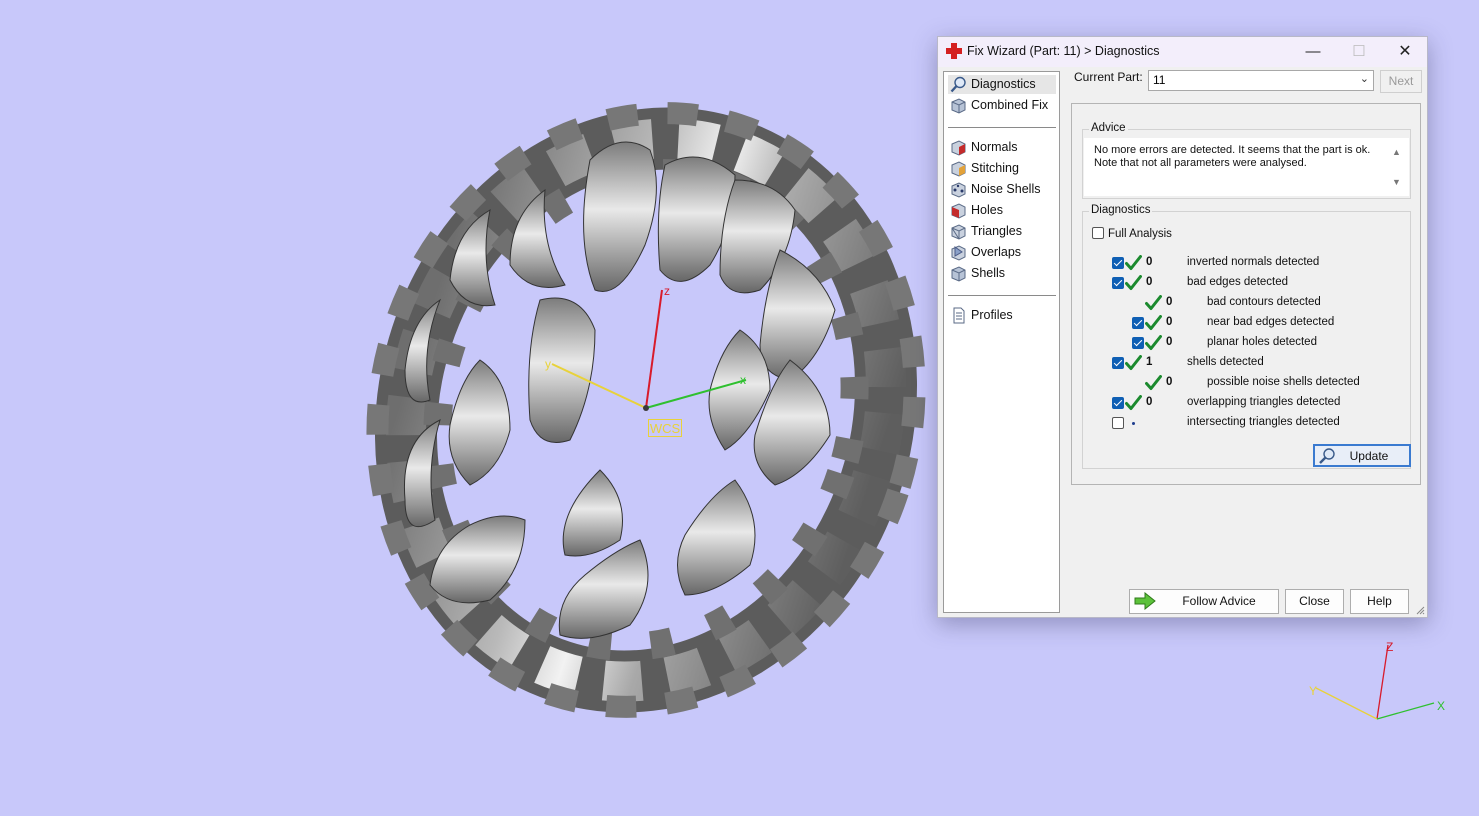  I want to click on diagnostic-label: overlapping triangles detected, so click(1264, 402).